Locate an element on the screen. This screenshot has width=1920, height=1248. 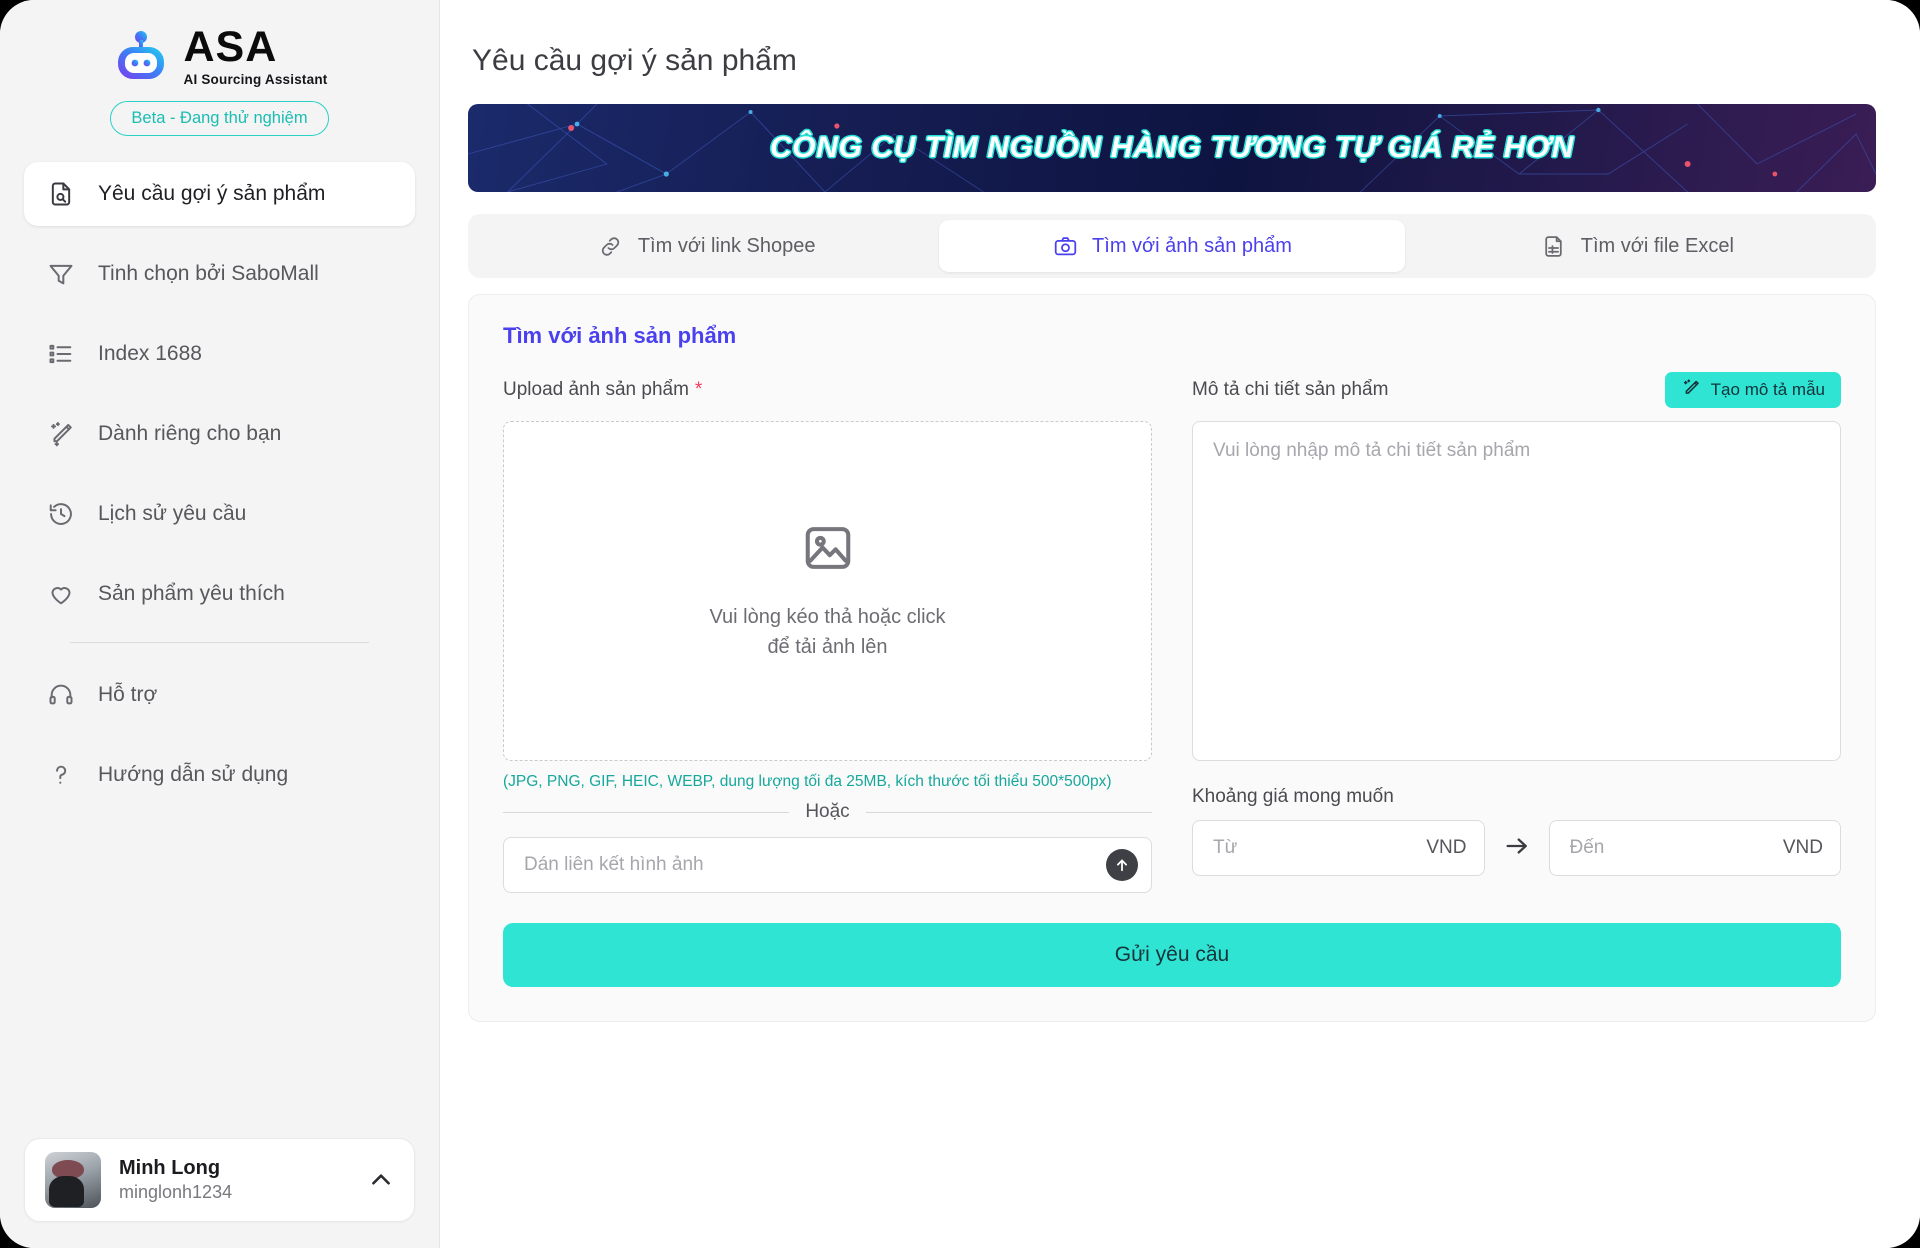
generate-sample-description-button: Tạo mô tả mẫu is located at coordinates (1752, 390).